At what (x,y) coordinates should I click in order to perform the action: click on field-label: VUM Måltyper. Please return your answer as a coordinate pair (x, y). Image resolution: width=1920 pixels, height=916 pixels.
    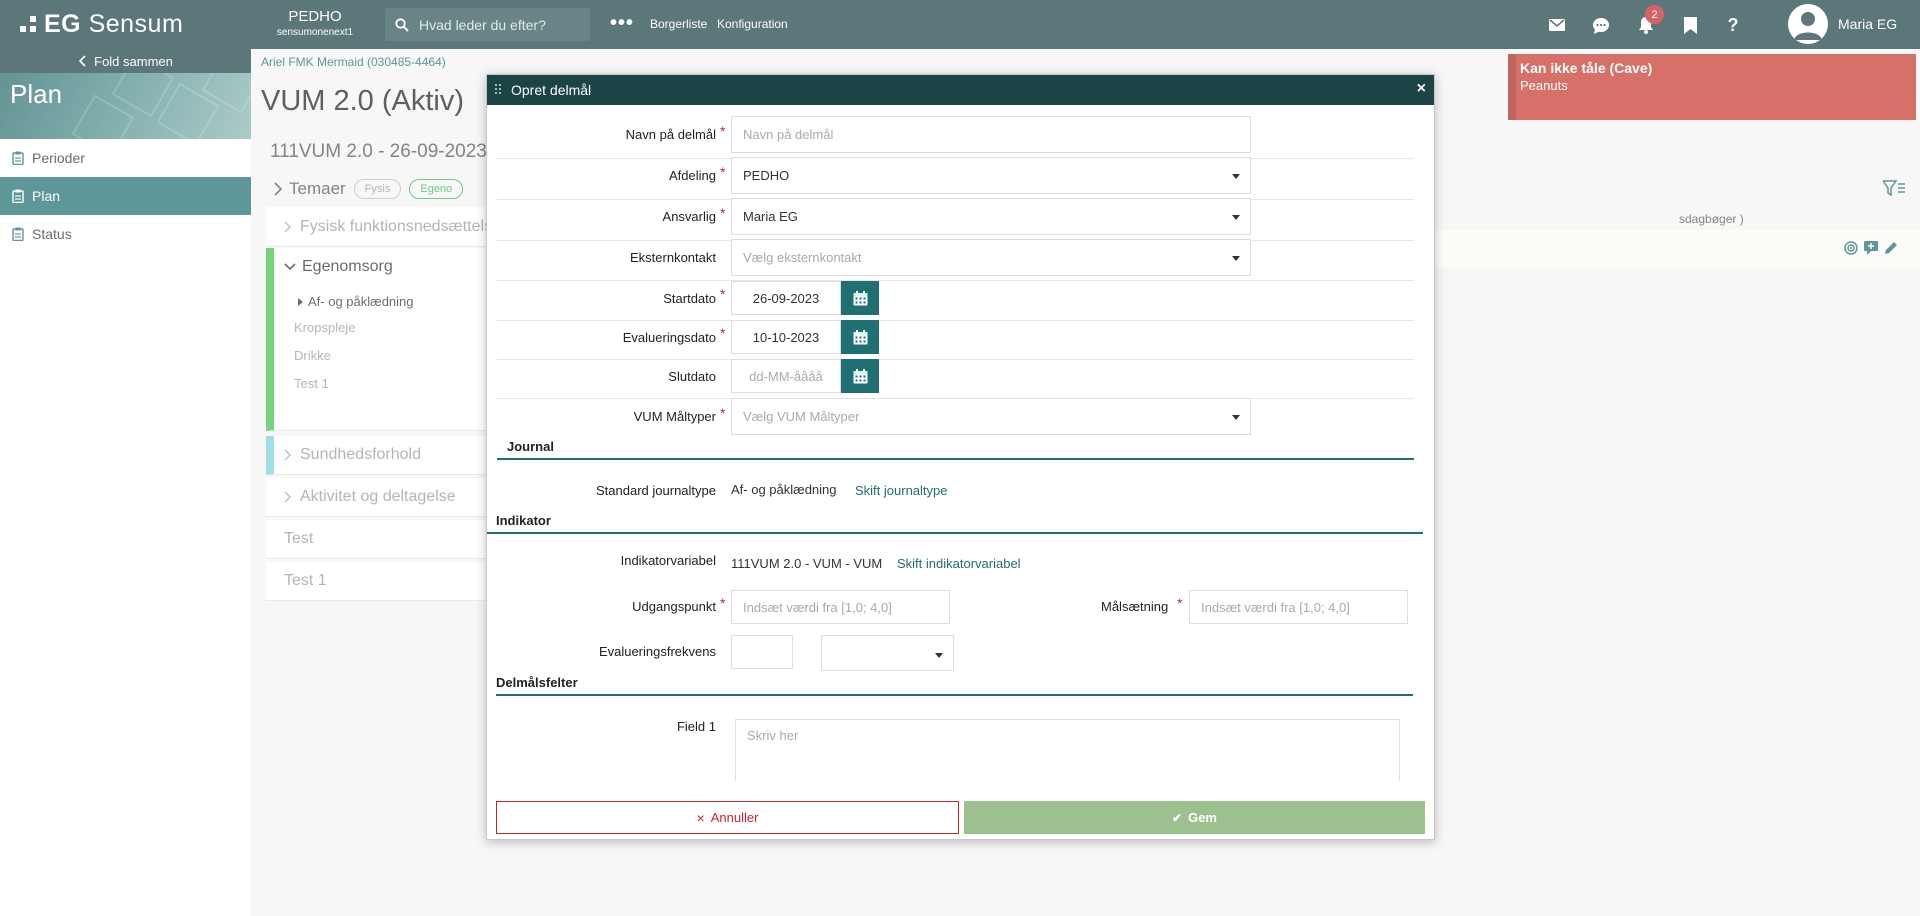
    Looking at the image, I should click on (674, 416).